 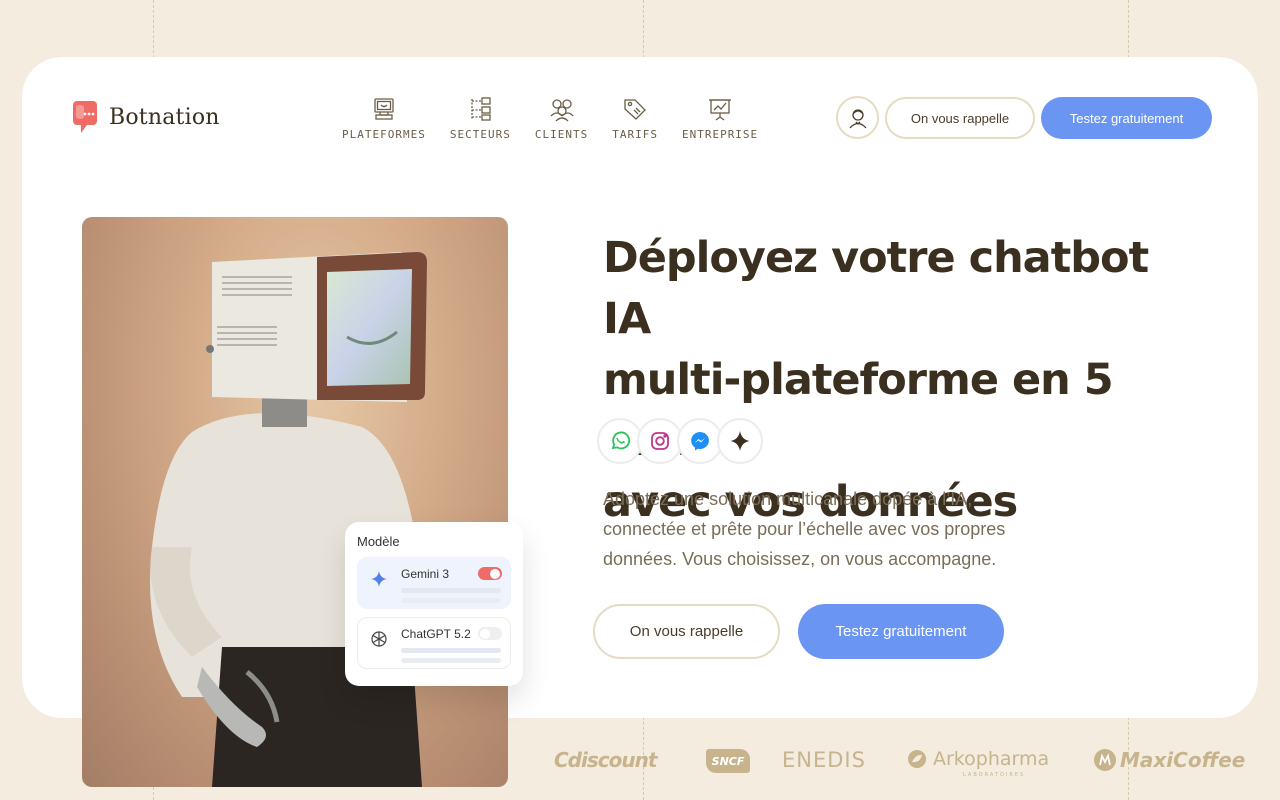 I want to click on hero-callback-button: On vous rappelle, so click(x=686, y=631).